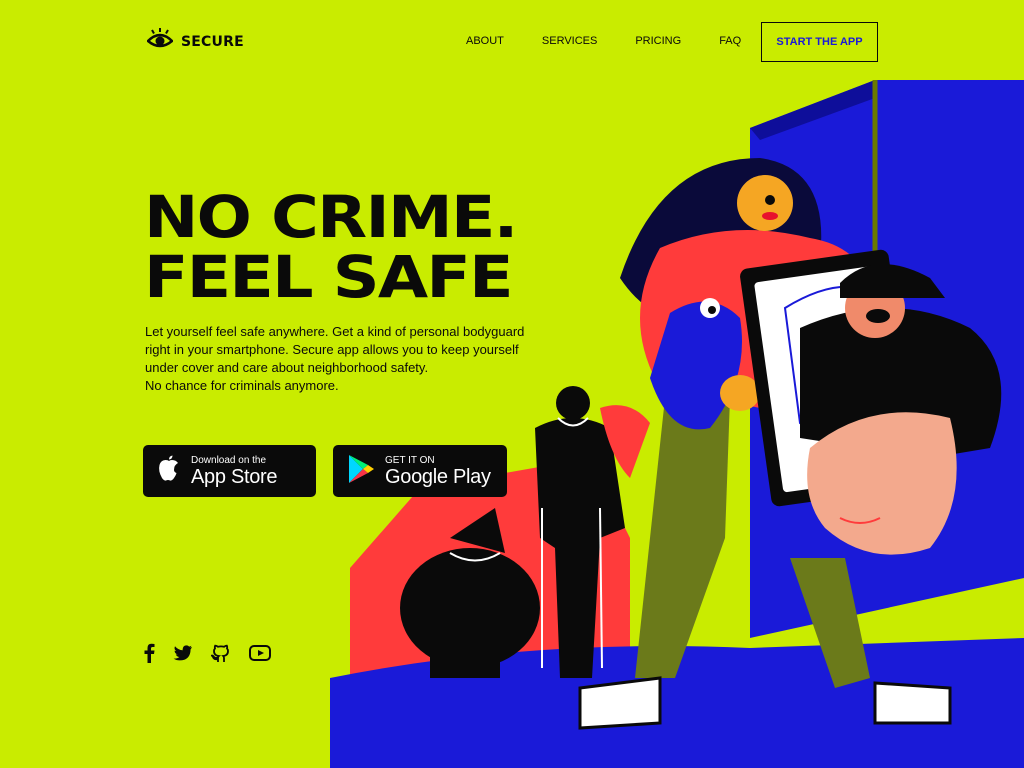 The width and height of the screenshot is (1024, 768). Describe the element at coordinates (730, 41) in the screenshot. I see `nav-faq: FAQ` at that location.